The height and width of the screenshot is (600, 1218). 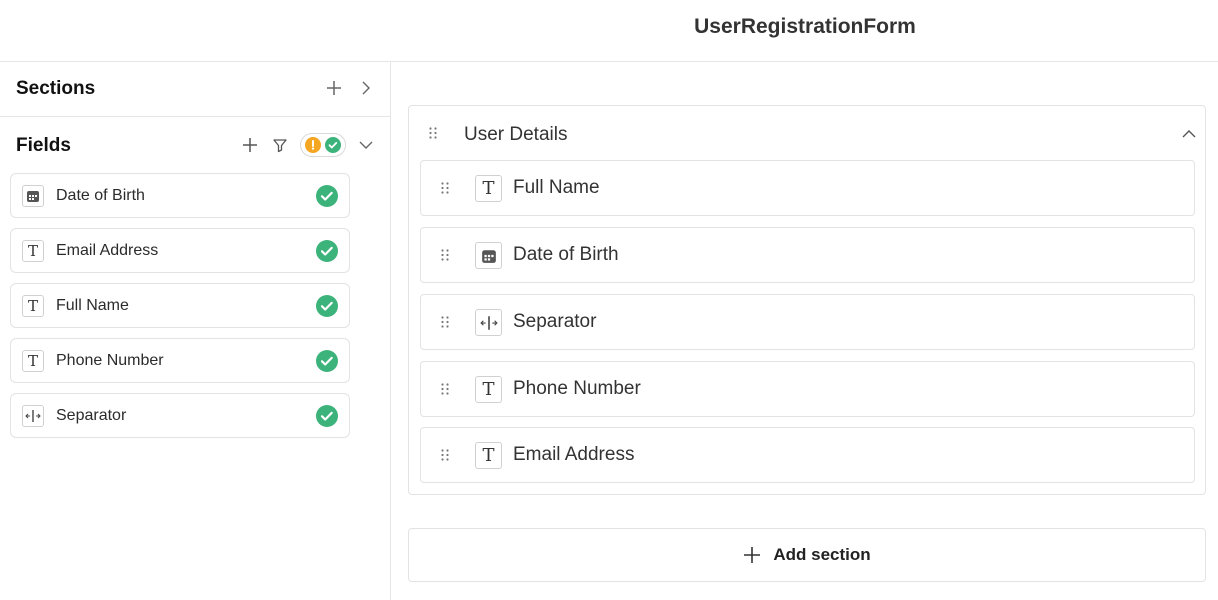 What do you see at coordinates (110, 360) in the screenshot?
I see `field-label: Phone Number` at bounding box center [110, 360].